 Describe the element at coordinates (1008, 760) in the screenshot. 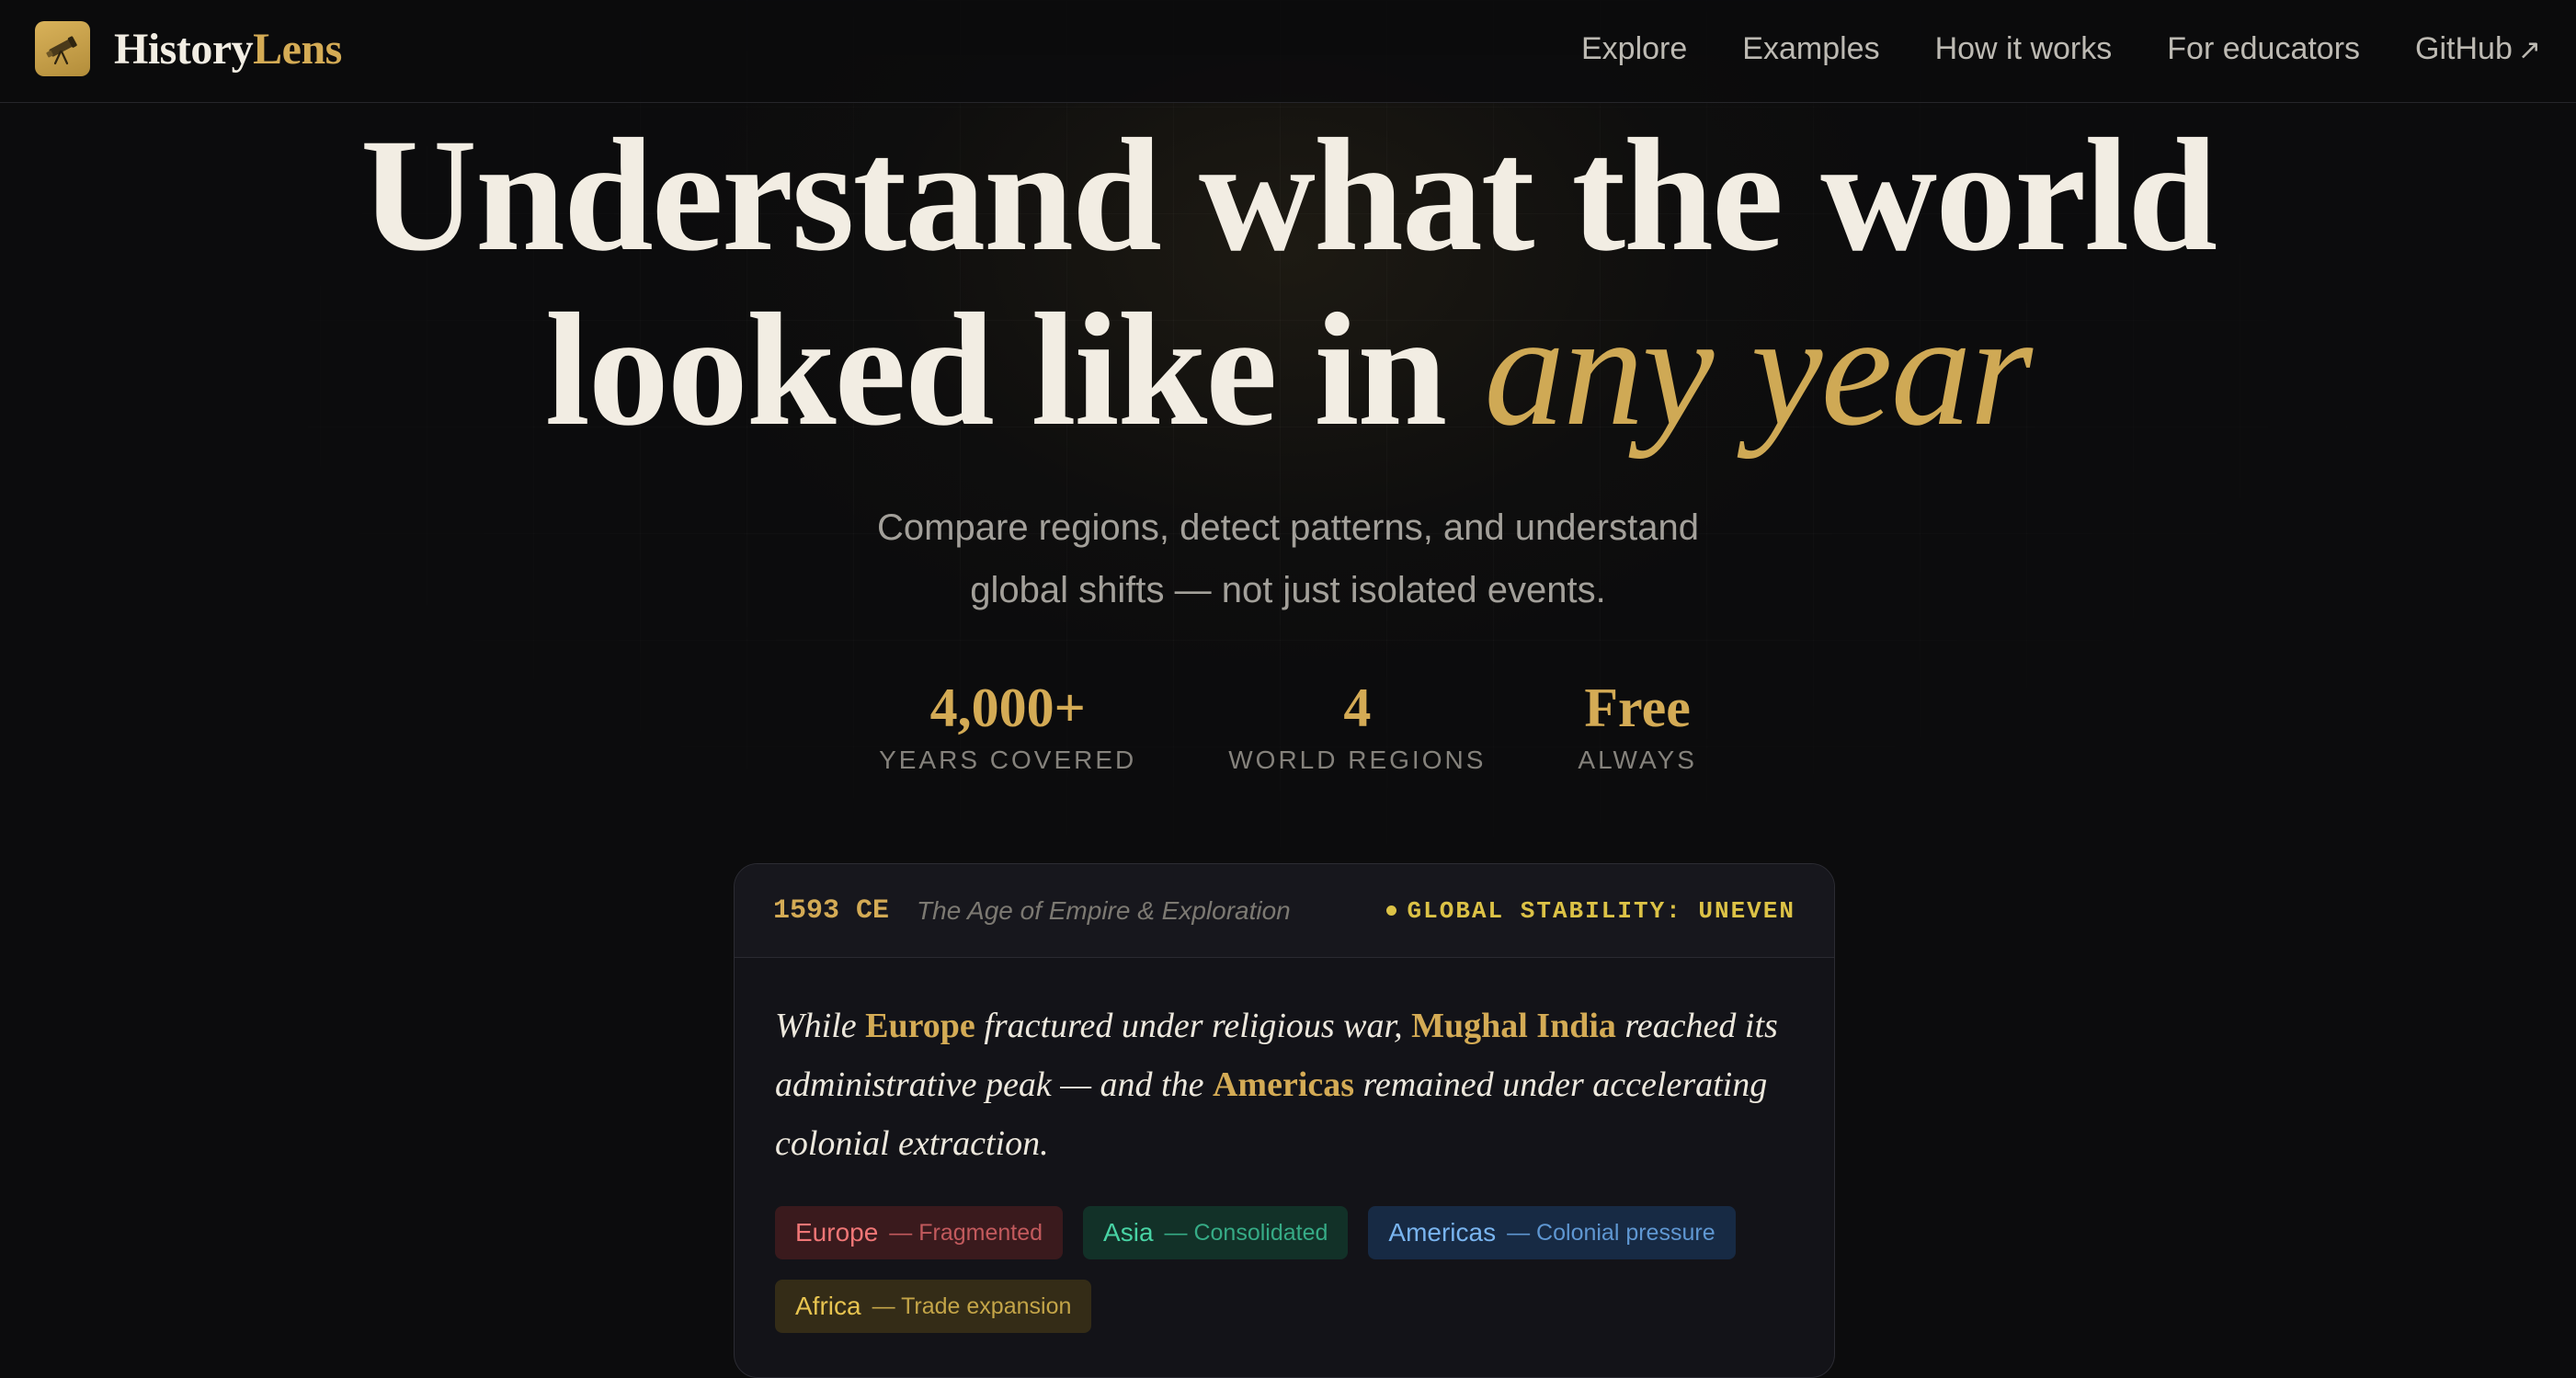

I see `stat-label: YEARS COVERED` at that location.